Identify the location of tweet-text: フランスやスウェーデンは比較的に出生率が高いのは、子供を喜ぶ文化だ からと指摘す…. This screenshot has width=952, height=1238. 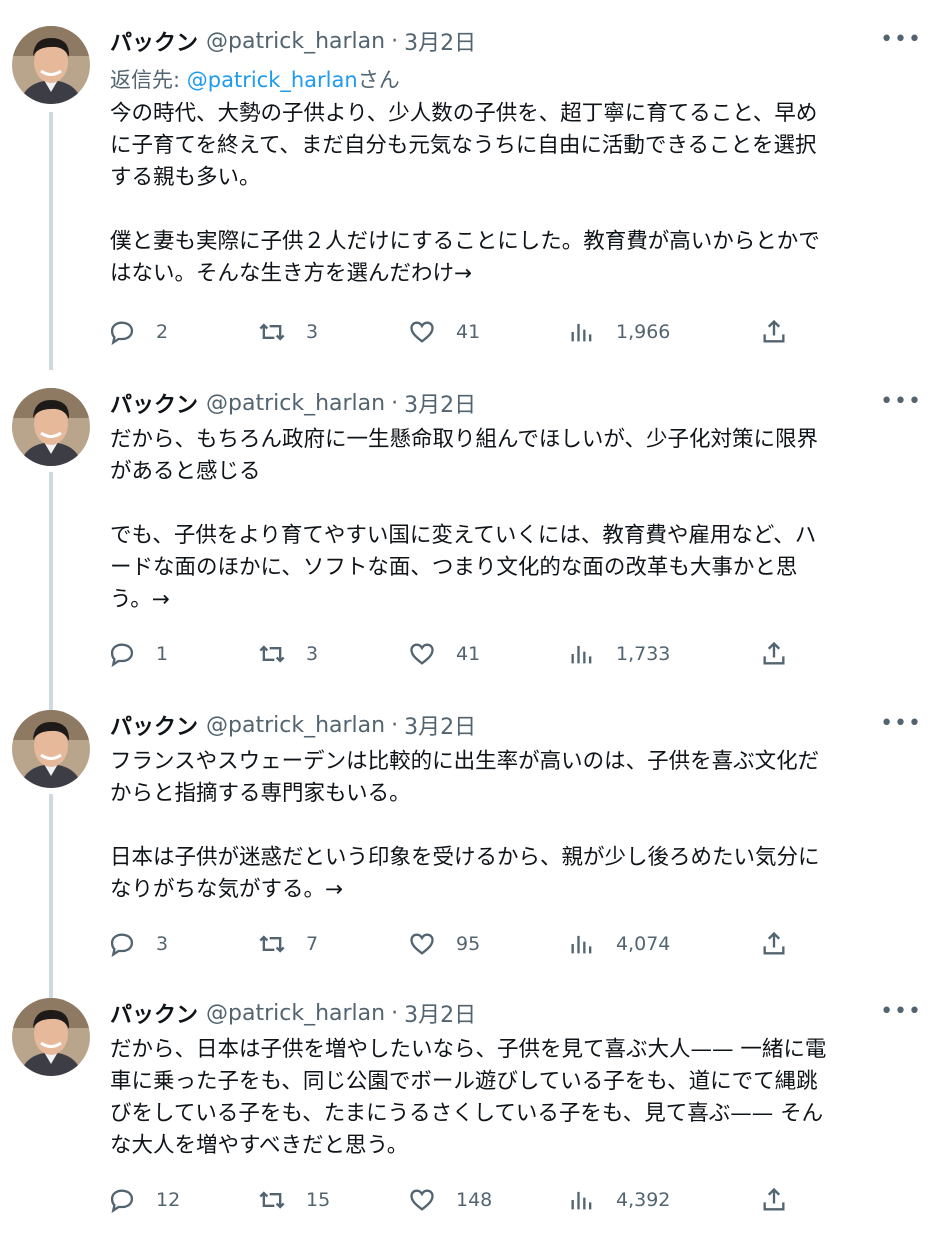
(510, 826).